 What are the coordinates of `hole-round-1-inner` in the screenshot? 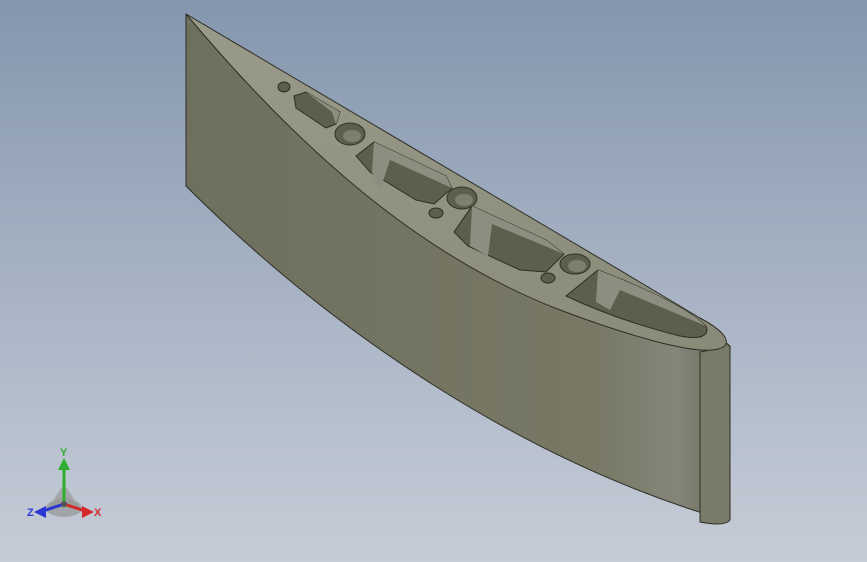 It's located at (352, 136).